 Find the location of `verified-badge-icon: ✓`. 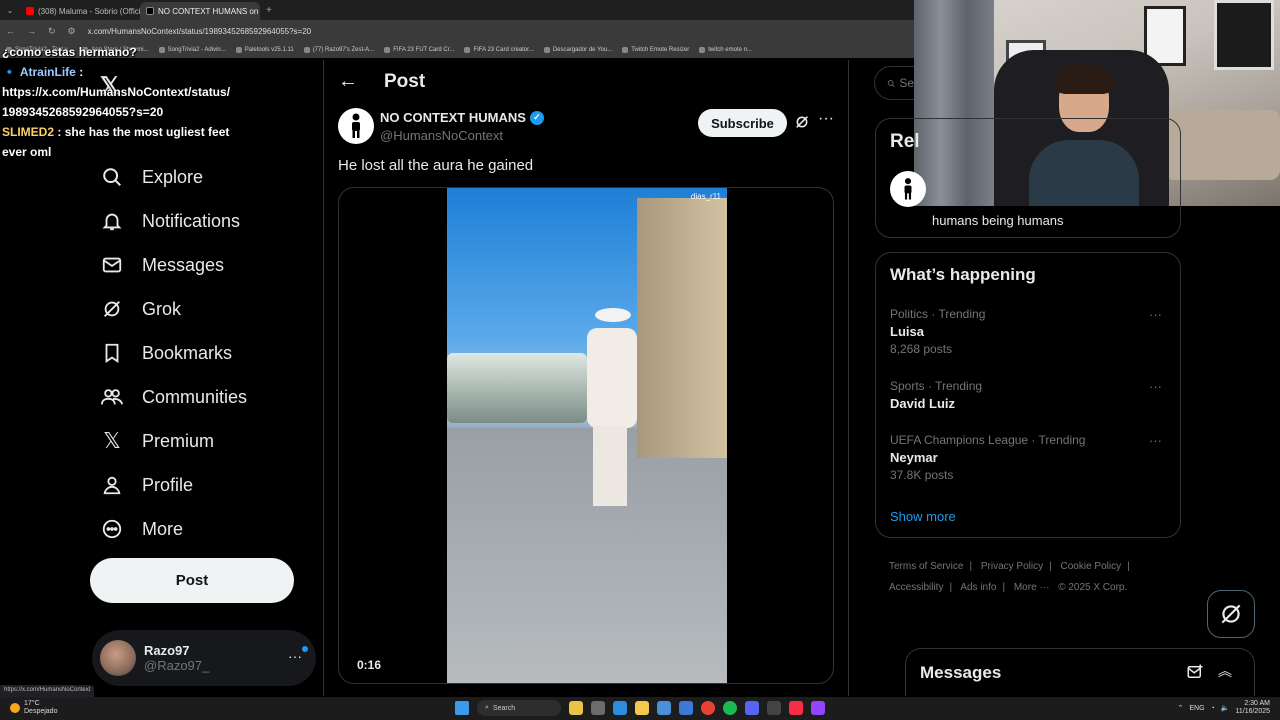

verified-badge-icon: ✓ is located at coordinates (536, 117).